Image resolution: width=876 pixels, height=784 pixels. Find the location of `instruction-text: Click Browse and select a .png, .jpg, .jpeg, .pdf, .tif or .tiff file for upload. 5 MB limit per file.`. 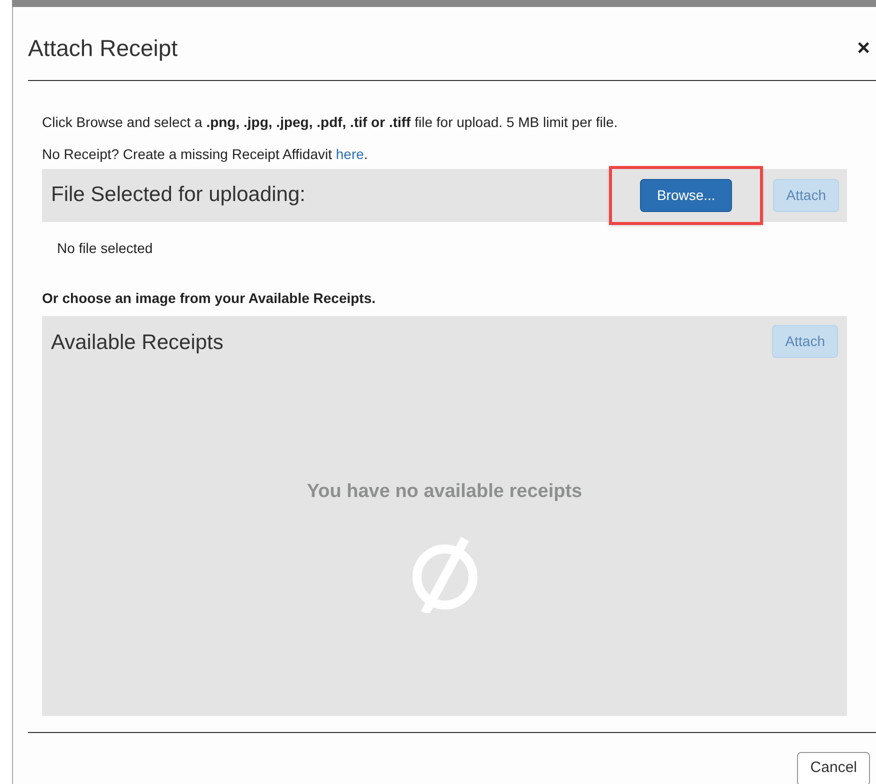

instruction-text: Click Browse and select a .png, .jpg, .jpeg, .pdf, .tif or .tiff file for upload. 5 MB limit per file. is located at coordinates (330, 122).